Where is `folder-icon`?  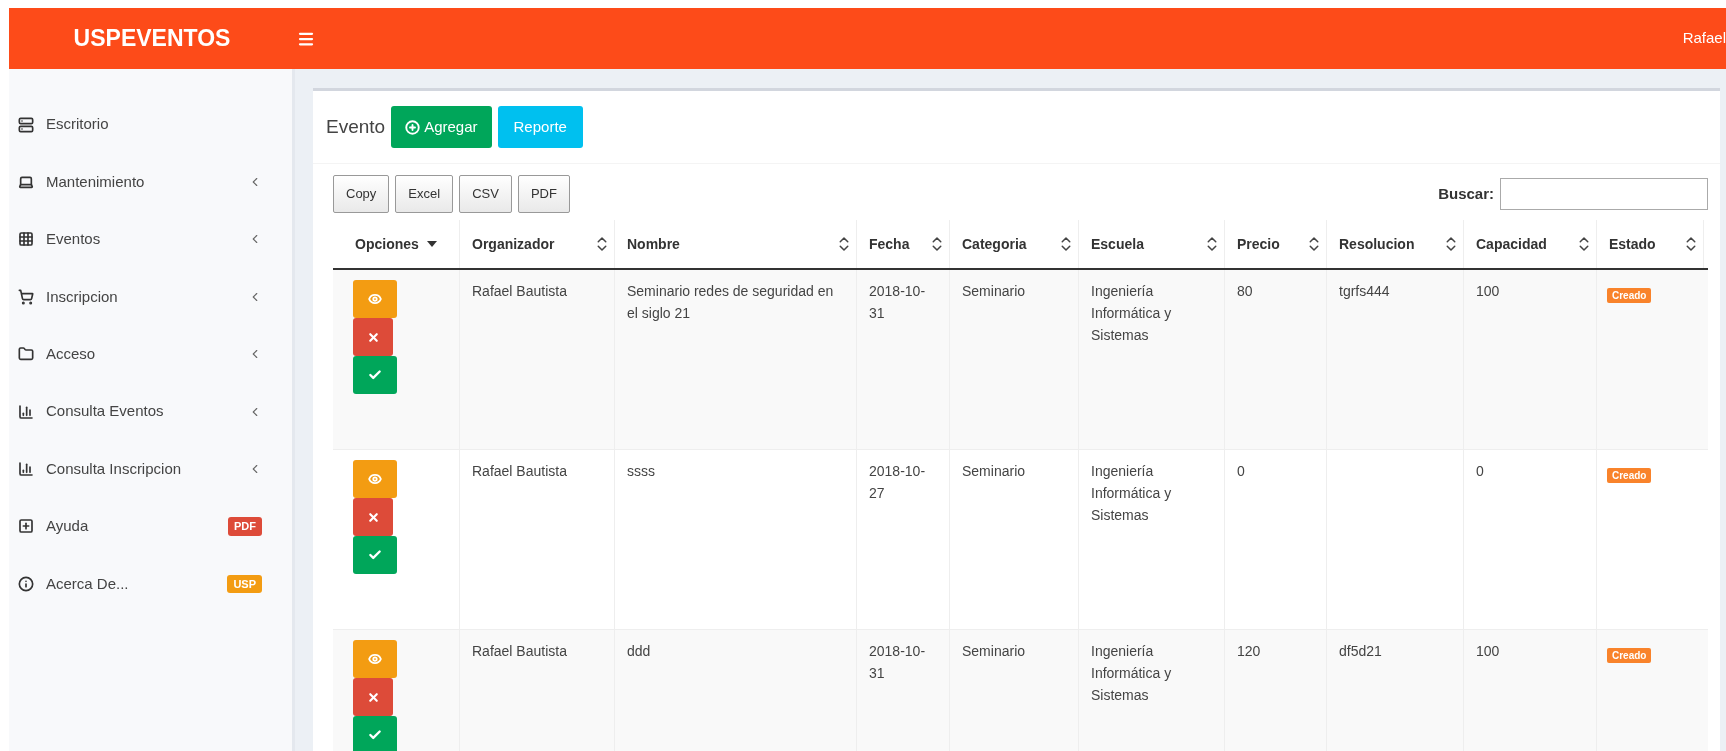
folder-icon is located at coordinates (26, 354).